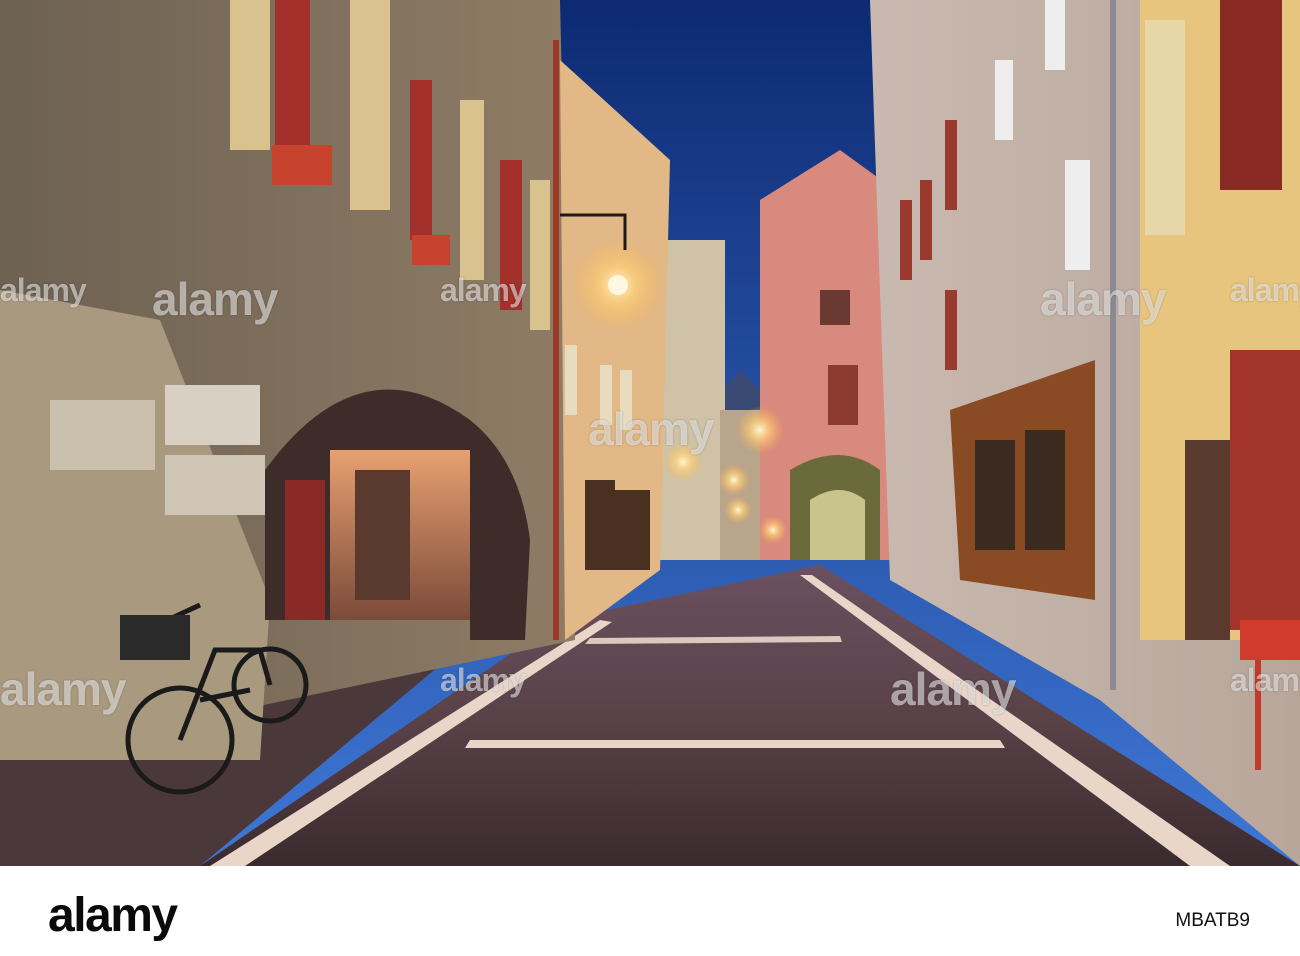  Describe the element at coordinates (650, 911) in the screenshot. I see `footer-bar: alamy MBATB9` at that location.